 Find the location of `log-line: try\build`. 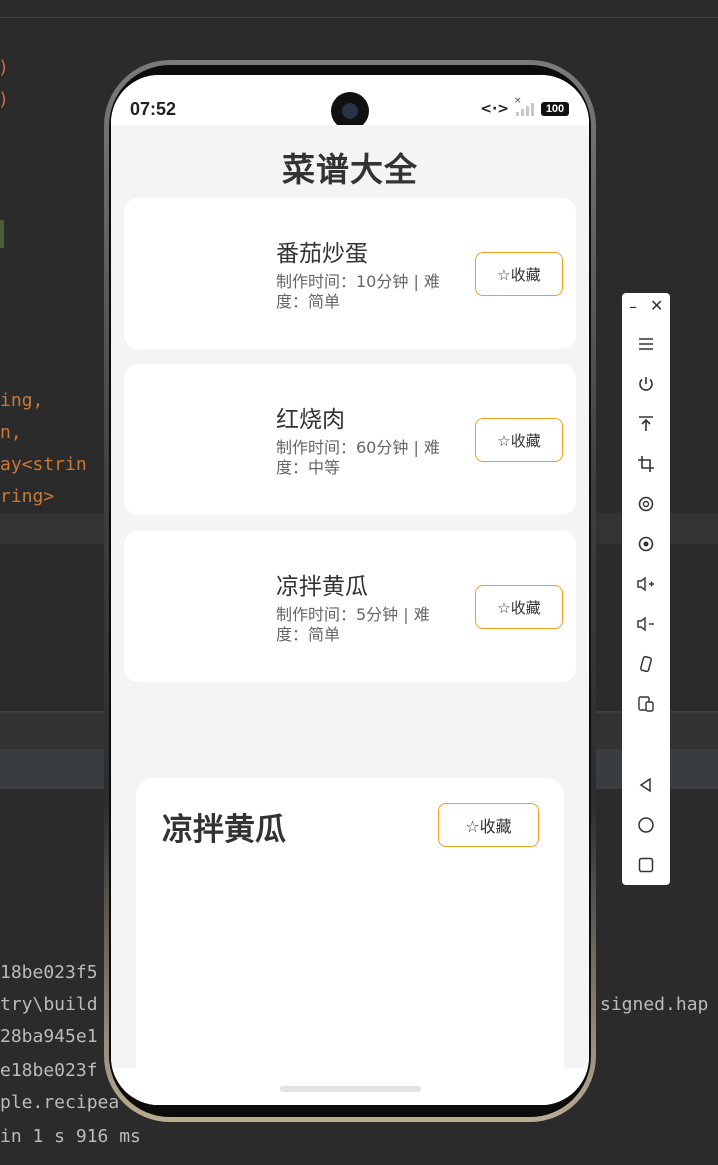

log-line: try\build is located at coordinates (49, 1004).